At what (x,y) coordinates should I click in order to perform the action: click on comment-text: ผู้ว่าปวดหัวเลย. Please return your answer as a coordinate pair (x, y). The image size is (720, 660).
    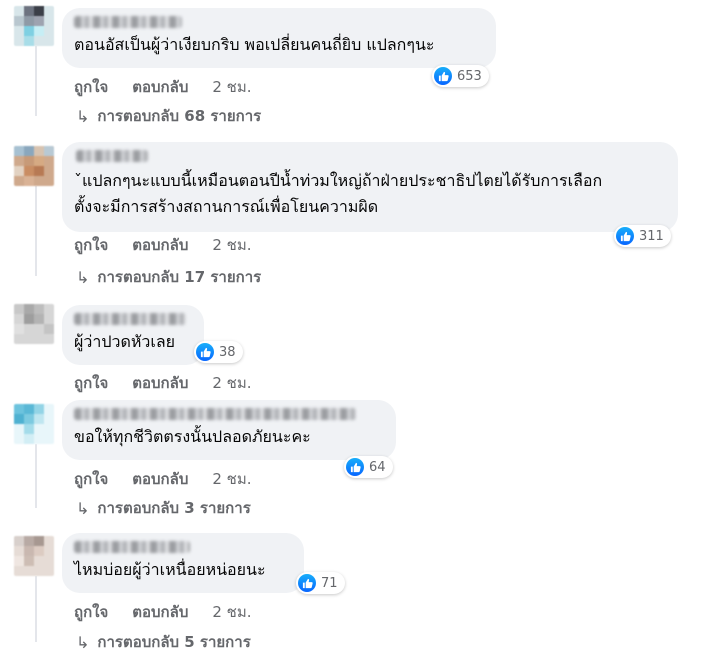
    Looking at the image, I should click on (125, 341).